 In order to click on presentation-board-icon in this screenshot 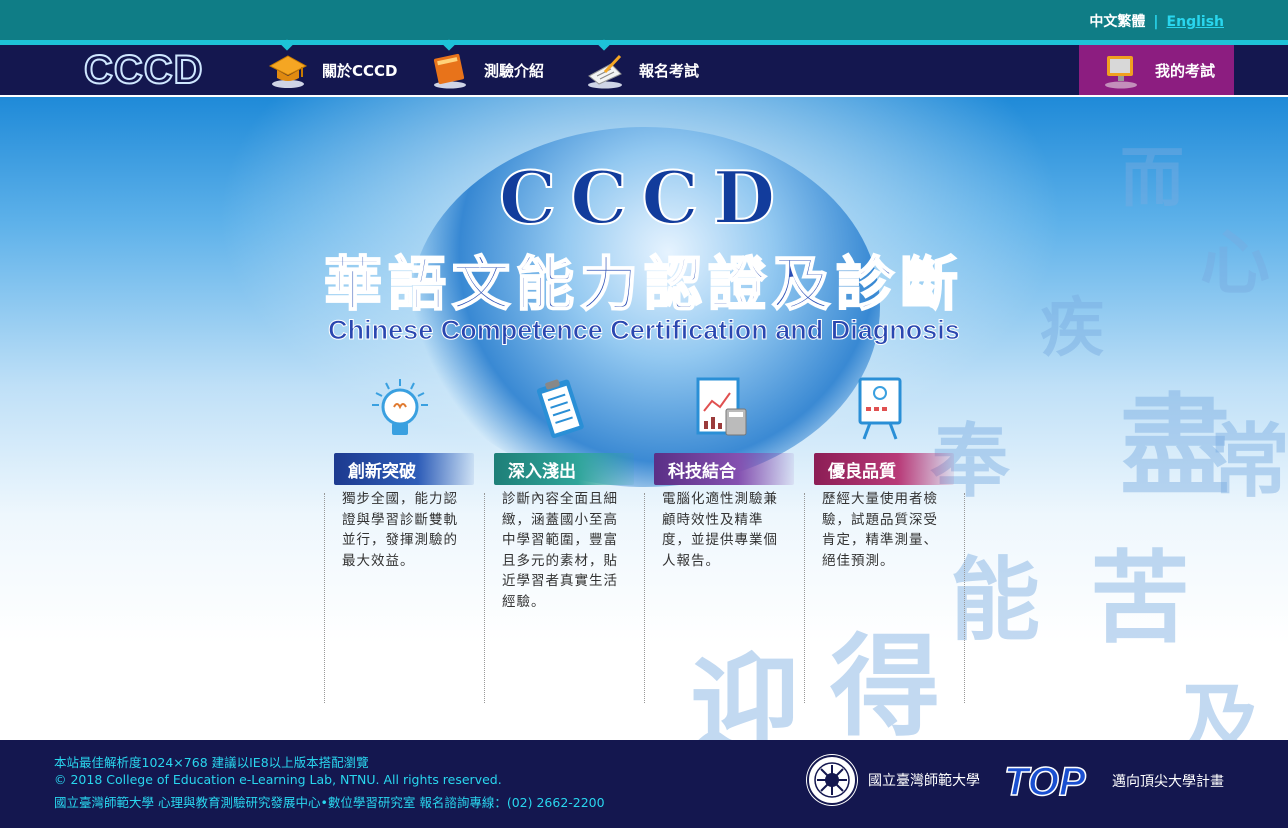, I will do `click(880, 409)`.